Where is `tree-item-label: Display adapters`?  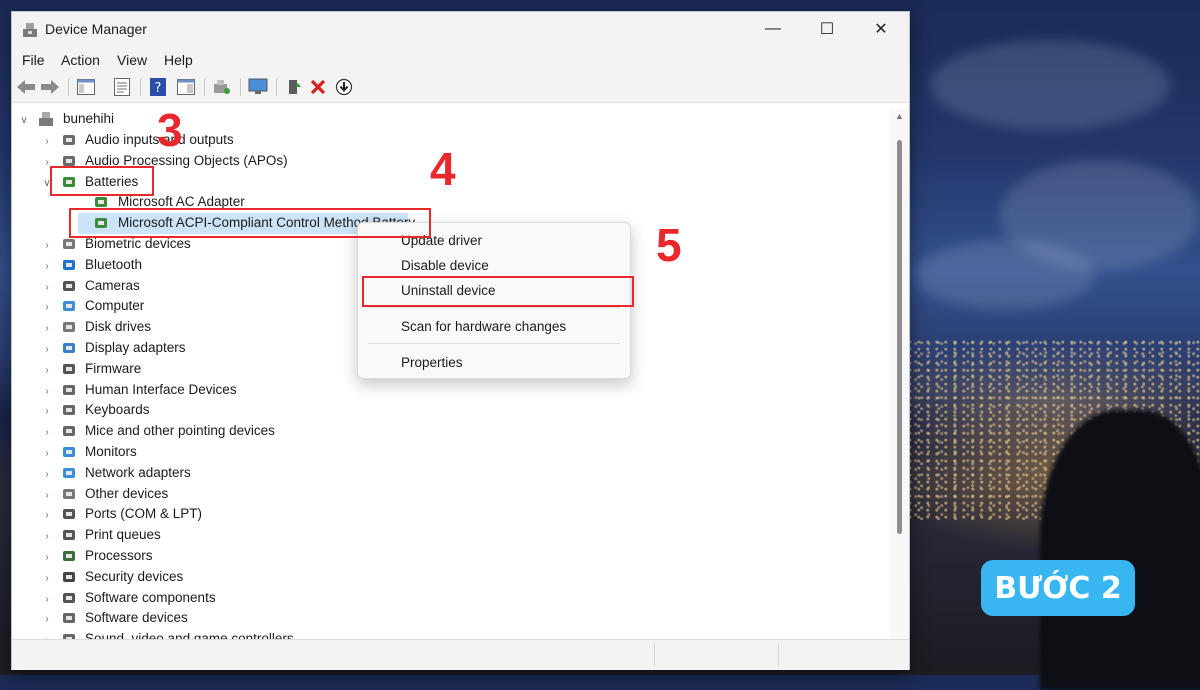 tree-item-label: Display adapters is located at coordinates (135, 347).